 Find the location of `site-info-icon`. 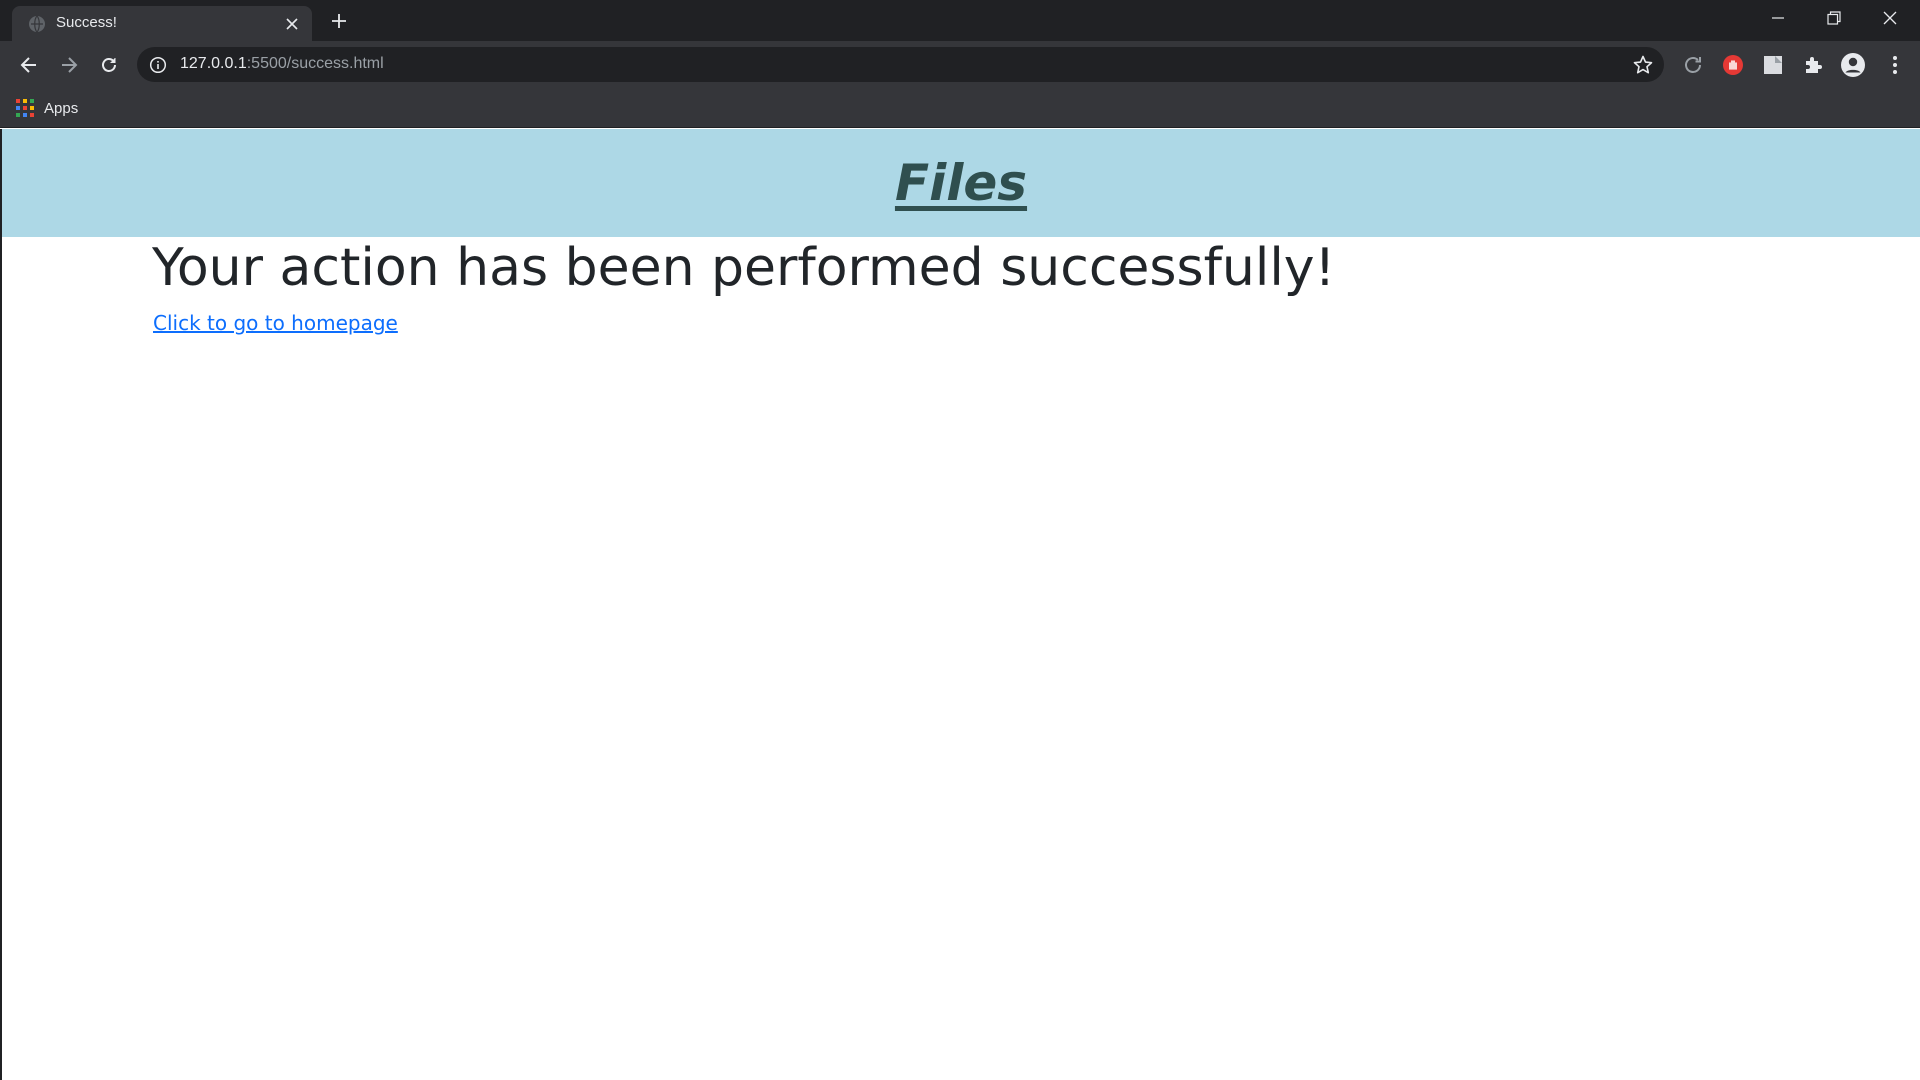

site-info-icon is located at coordinates (158, 65).